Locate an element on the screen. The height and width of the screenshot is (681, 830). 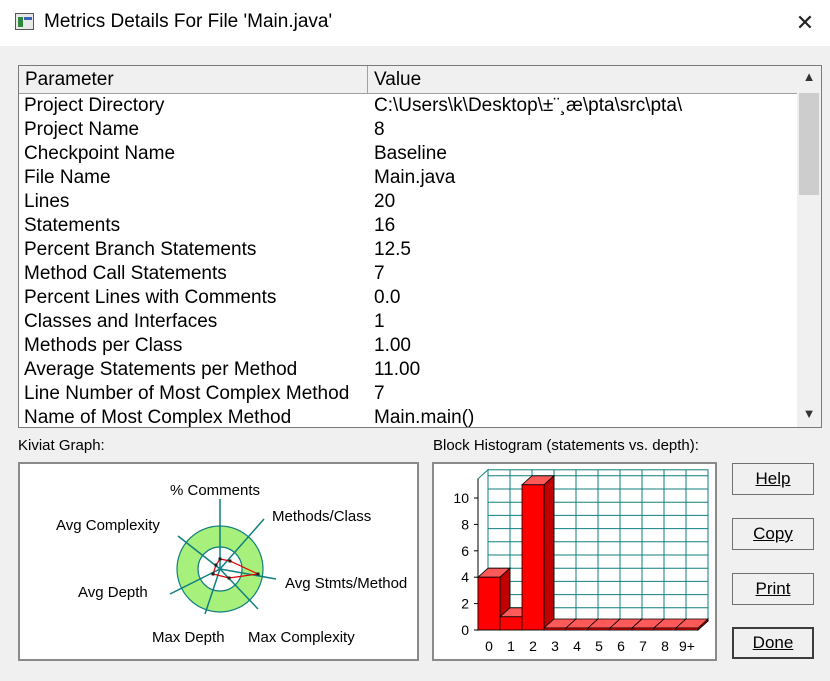
table-row: Lines 20 is located at coordinates (408, 203).